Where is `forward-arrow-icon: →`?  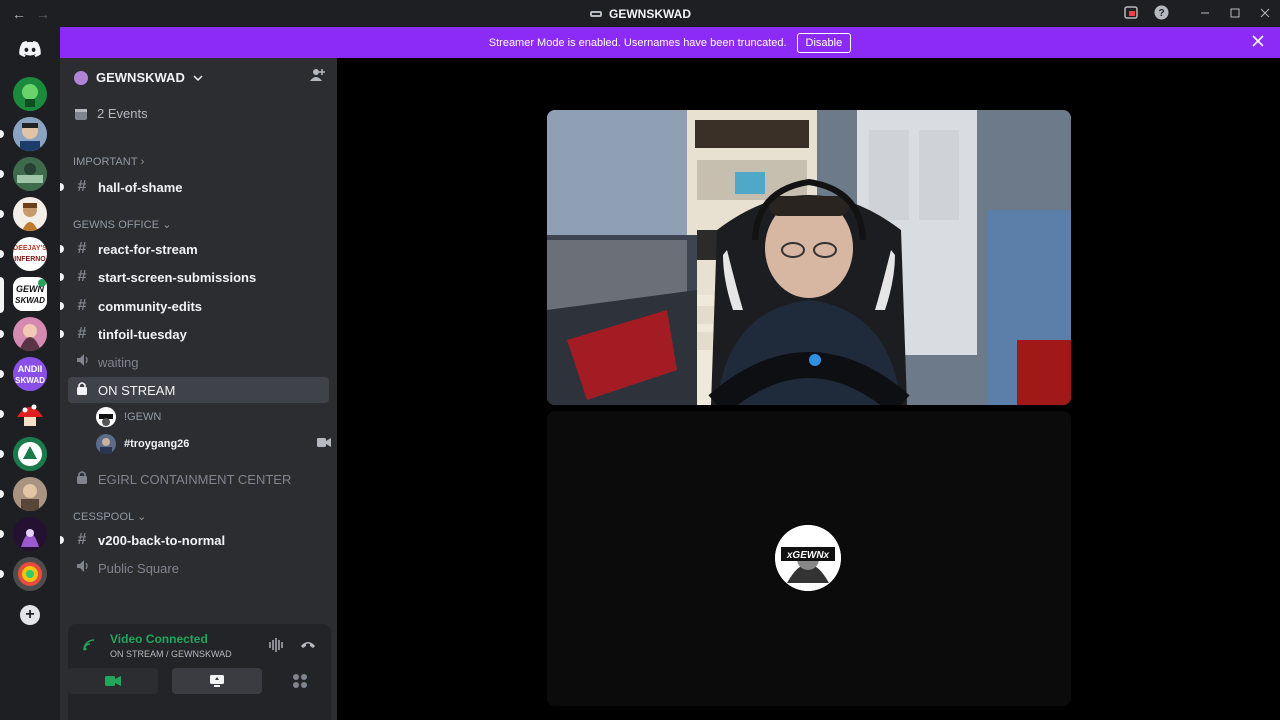
forward-arrow-icon: → is located at coordinates (43, 14).